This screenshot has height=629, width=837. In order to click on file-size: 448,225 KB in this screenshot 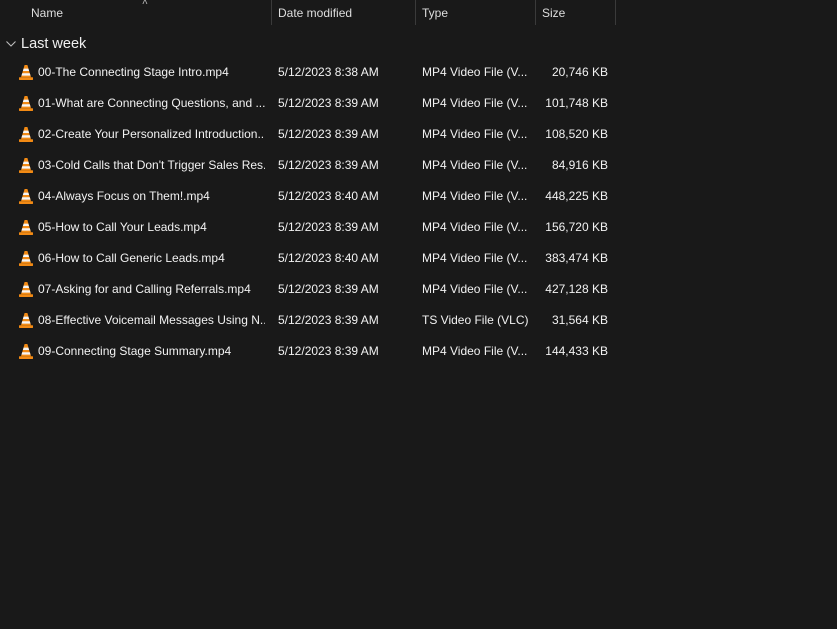, I will do `click(576, 196)`.